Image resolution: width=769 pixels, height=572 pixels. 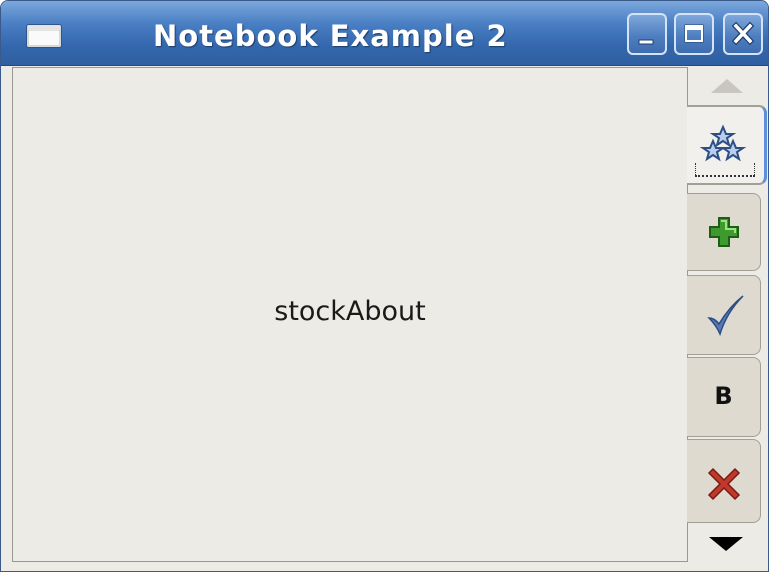 What do you see at coordinates (330, 36) in the screenshot?
I see `window-title: Notebook Example 2` at bounding box center [330, 36].